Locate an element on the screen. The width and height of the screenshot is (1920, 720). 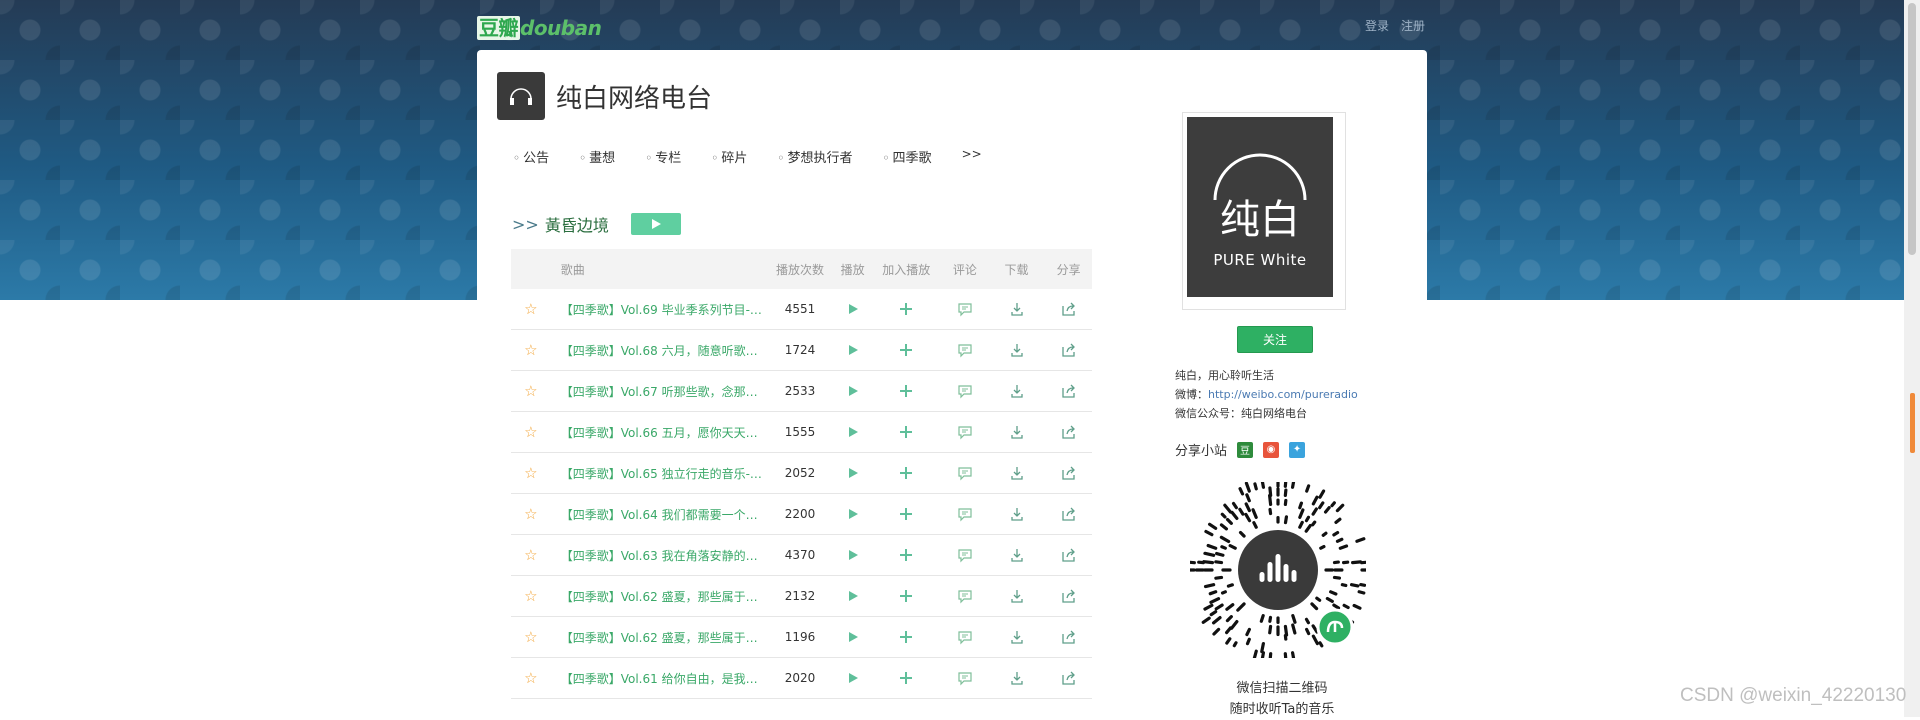
tabs-more-link: >> is located at coordinates (972, 156).